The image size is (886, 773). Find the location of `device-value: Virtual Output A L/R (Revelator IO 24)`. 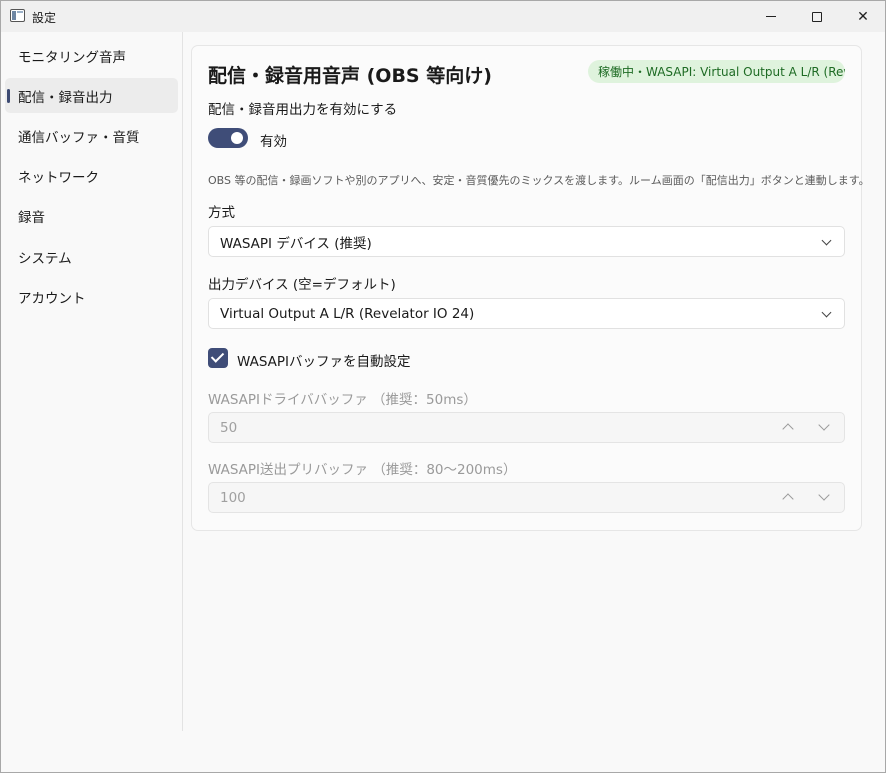

device-value: Virtual Output A L/R (Revelator IO 24) is located at coordinates (347, 313).